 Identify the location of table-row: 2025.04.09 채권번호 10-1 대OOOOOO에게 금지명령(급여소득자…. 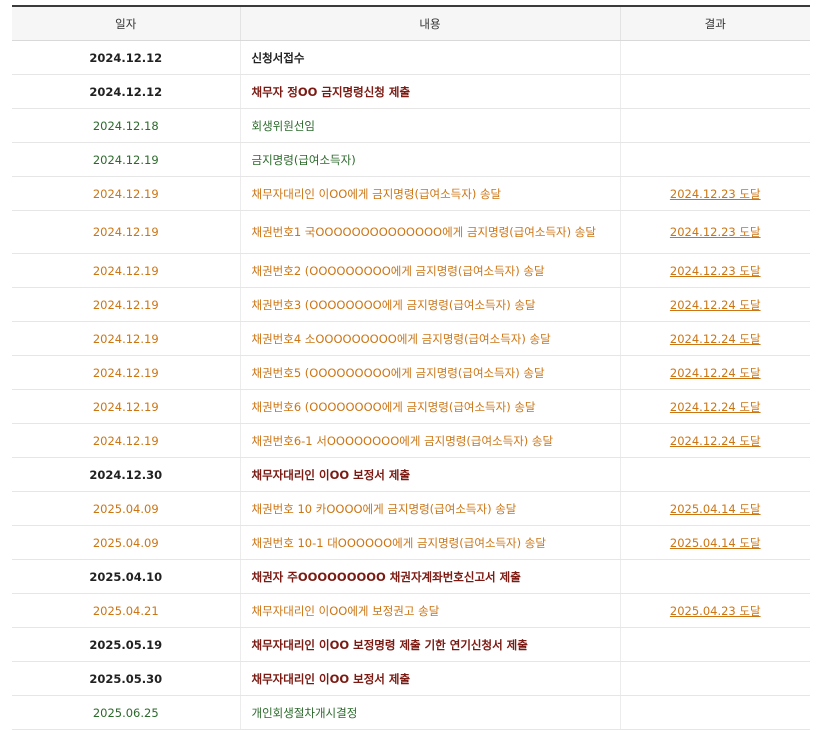
(411, 542).